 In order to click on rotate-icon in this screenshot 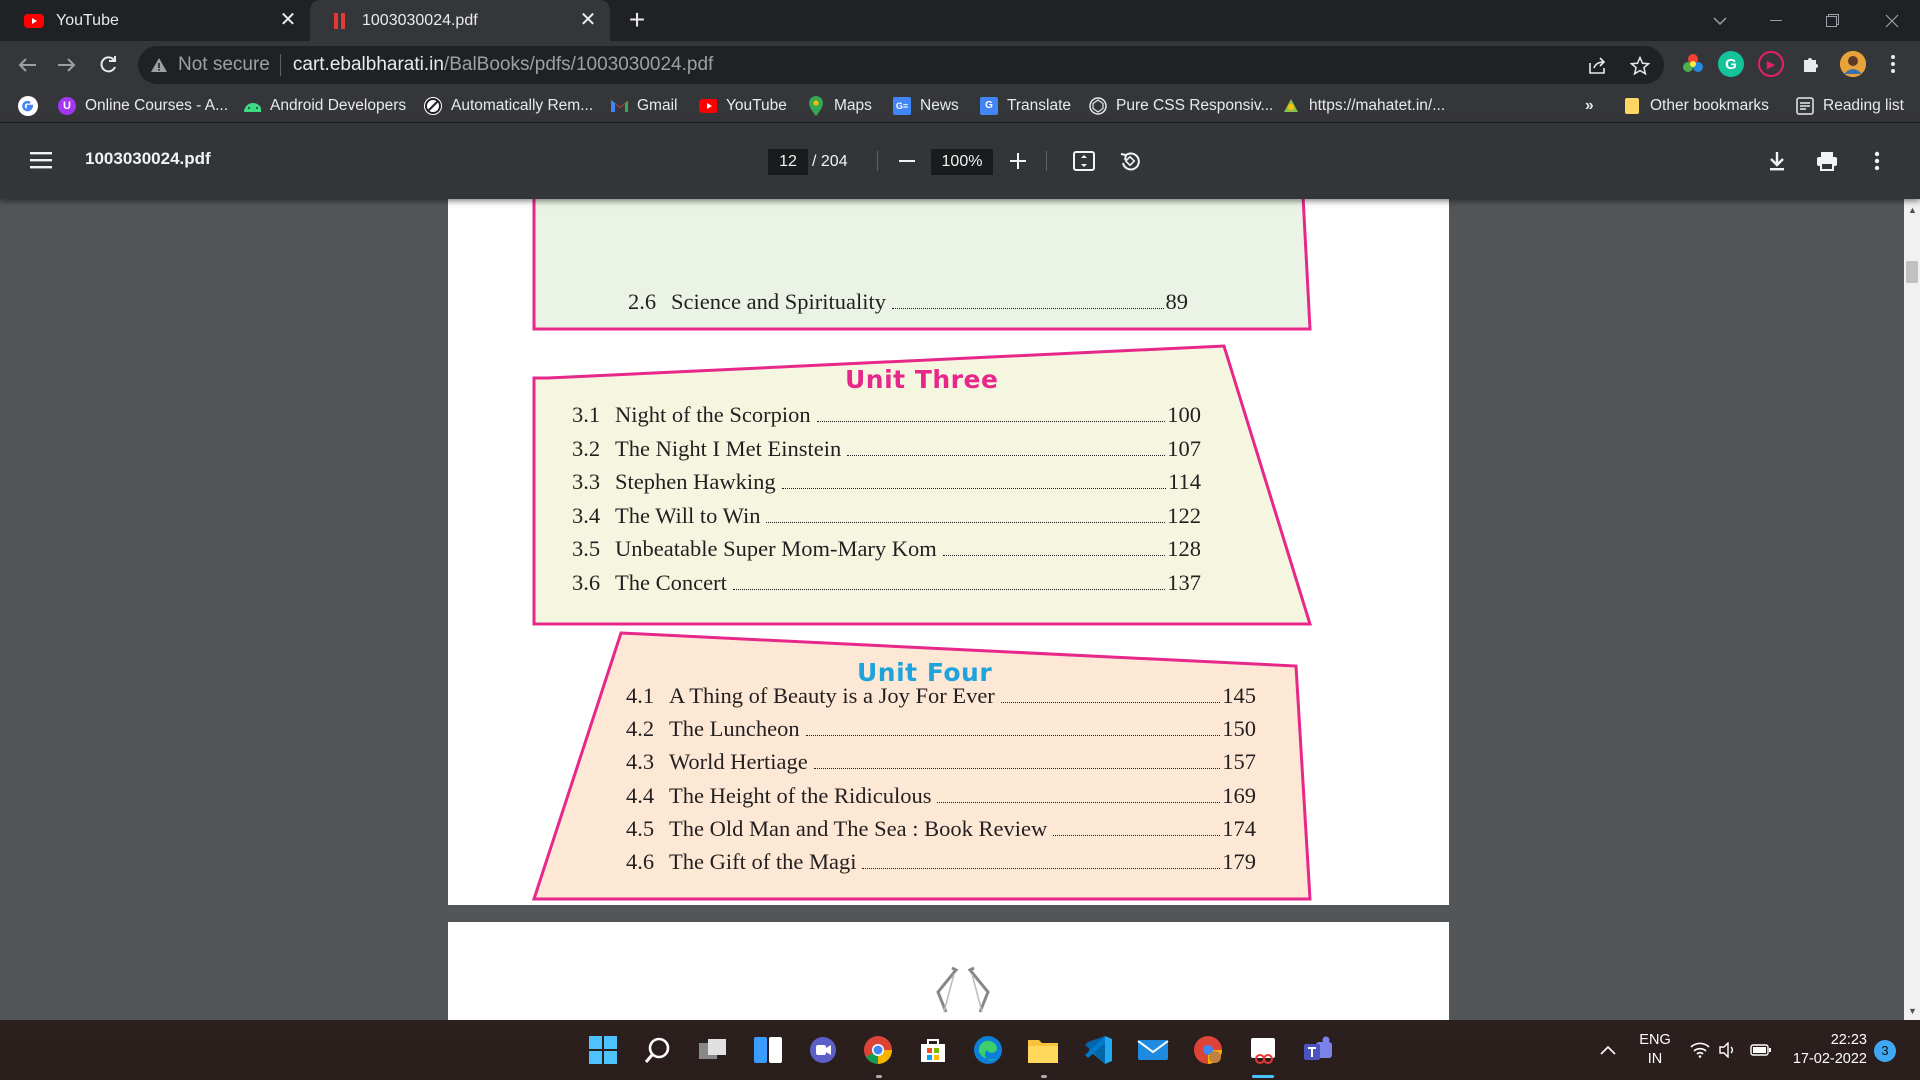, I will do `click(1130, 161)`.